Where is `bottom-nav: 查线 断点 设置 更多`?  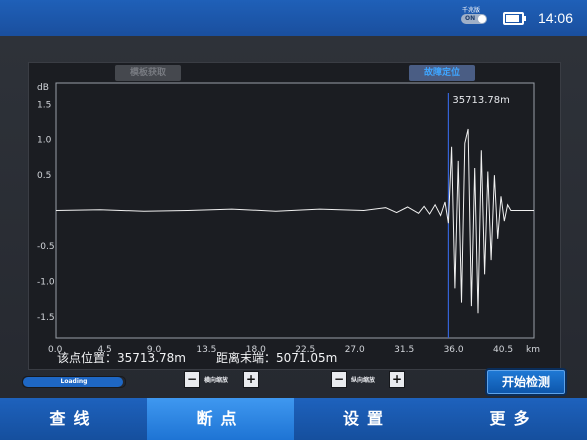
bottom-nav: 查线 断点 设置 更多 is located at coordinates (293, 419).